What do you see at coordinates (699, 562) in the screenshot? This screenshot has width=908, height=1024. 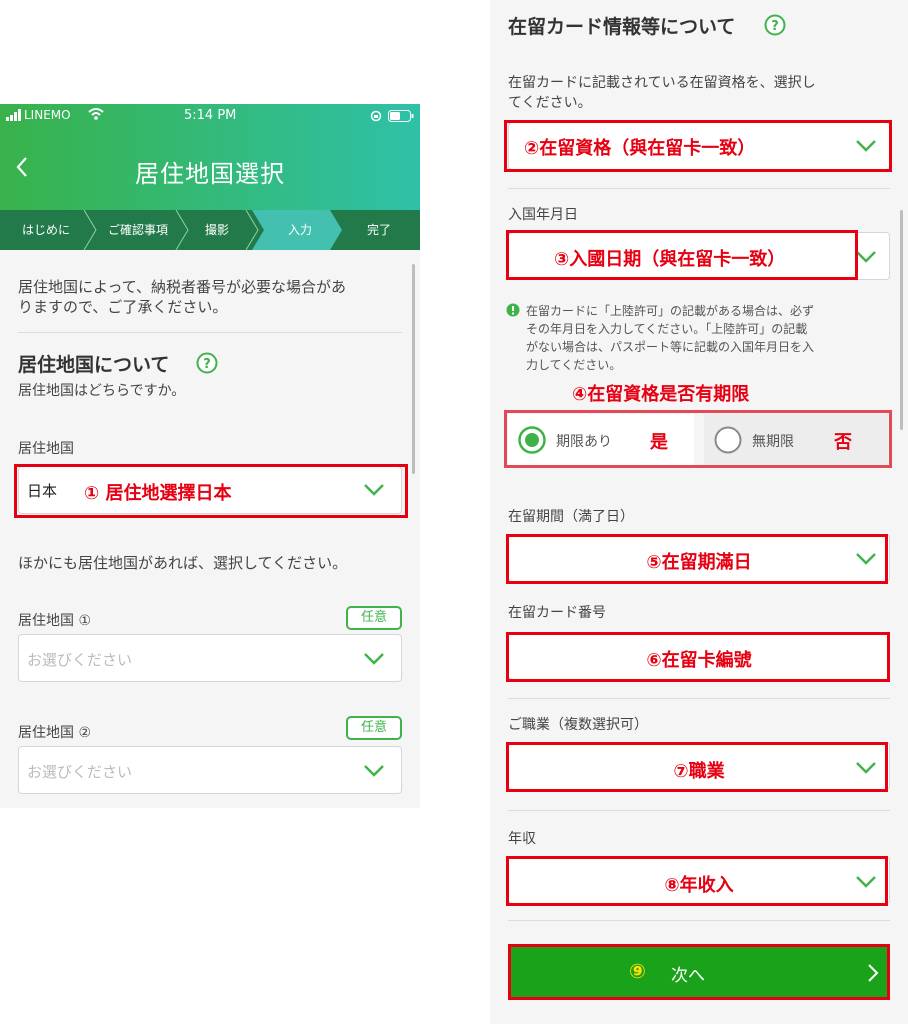 I see `annotation-label: ⑤在留期滿日` at bounding box center [699, 562].